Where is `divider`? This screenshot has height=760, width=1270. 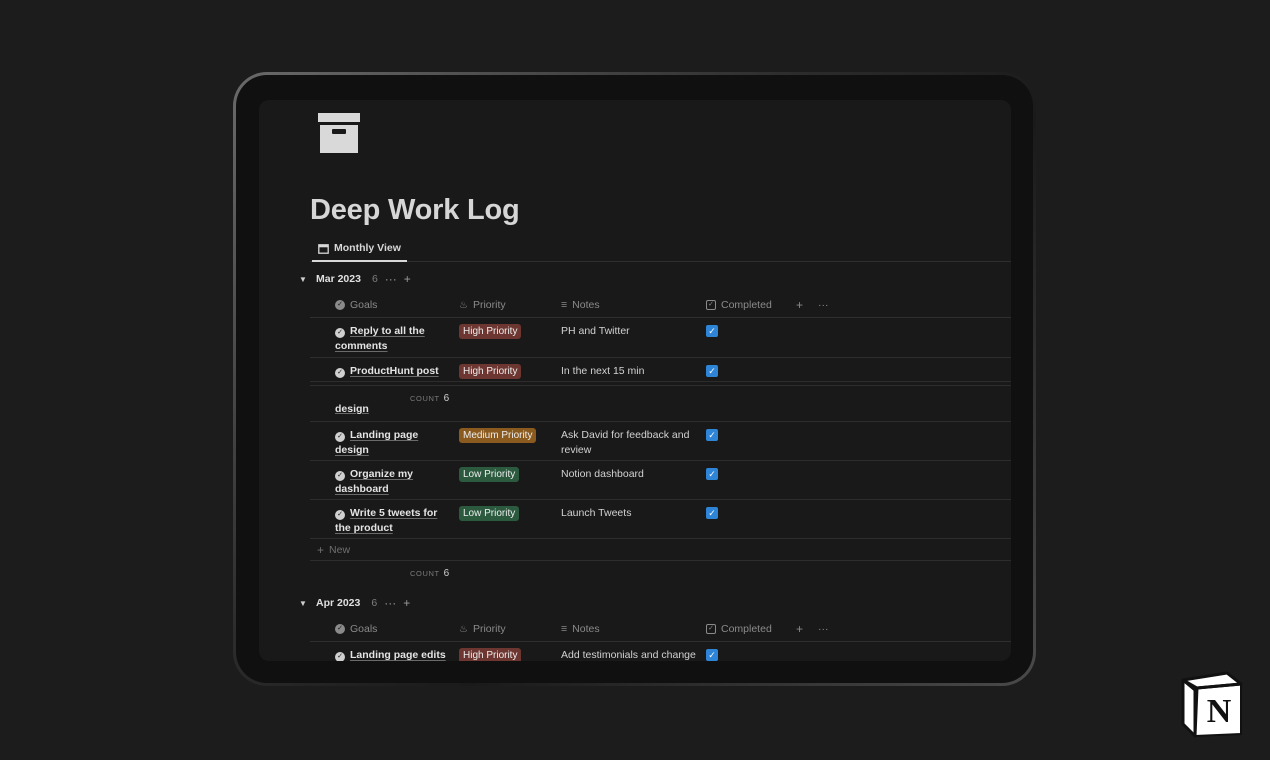 divider is located at coordinates (660, 385).